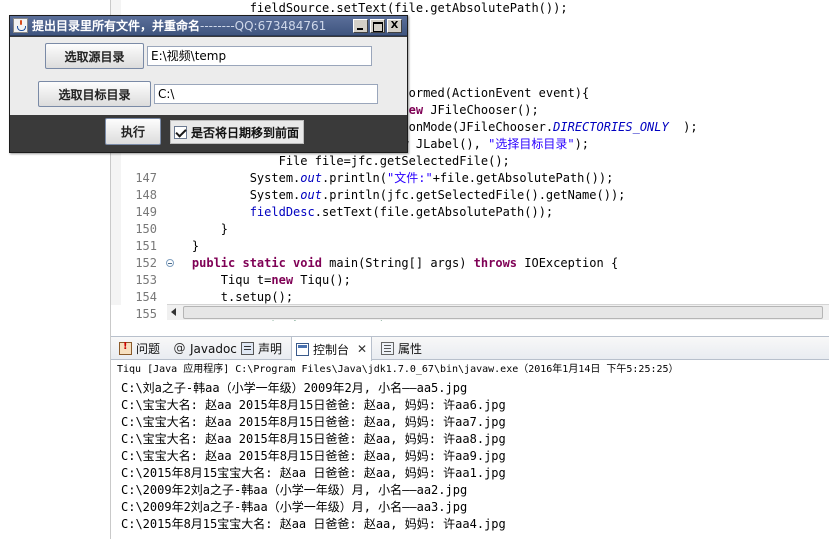 Image resolution: width=829 pixels, height=539 pixels. What do you see at coordinates (336, 161) in the screenshot?
I see `code-token: File file=jfc.getSelectedFile();` at bounding box center [336, 161].